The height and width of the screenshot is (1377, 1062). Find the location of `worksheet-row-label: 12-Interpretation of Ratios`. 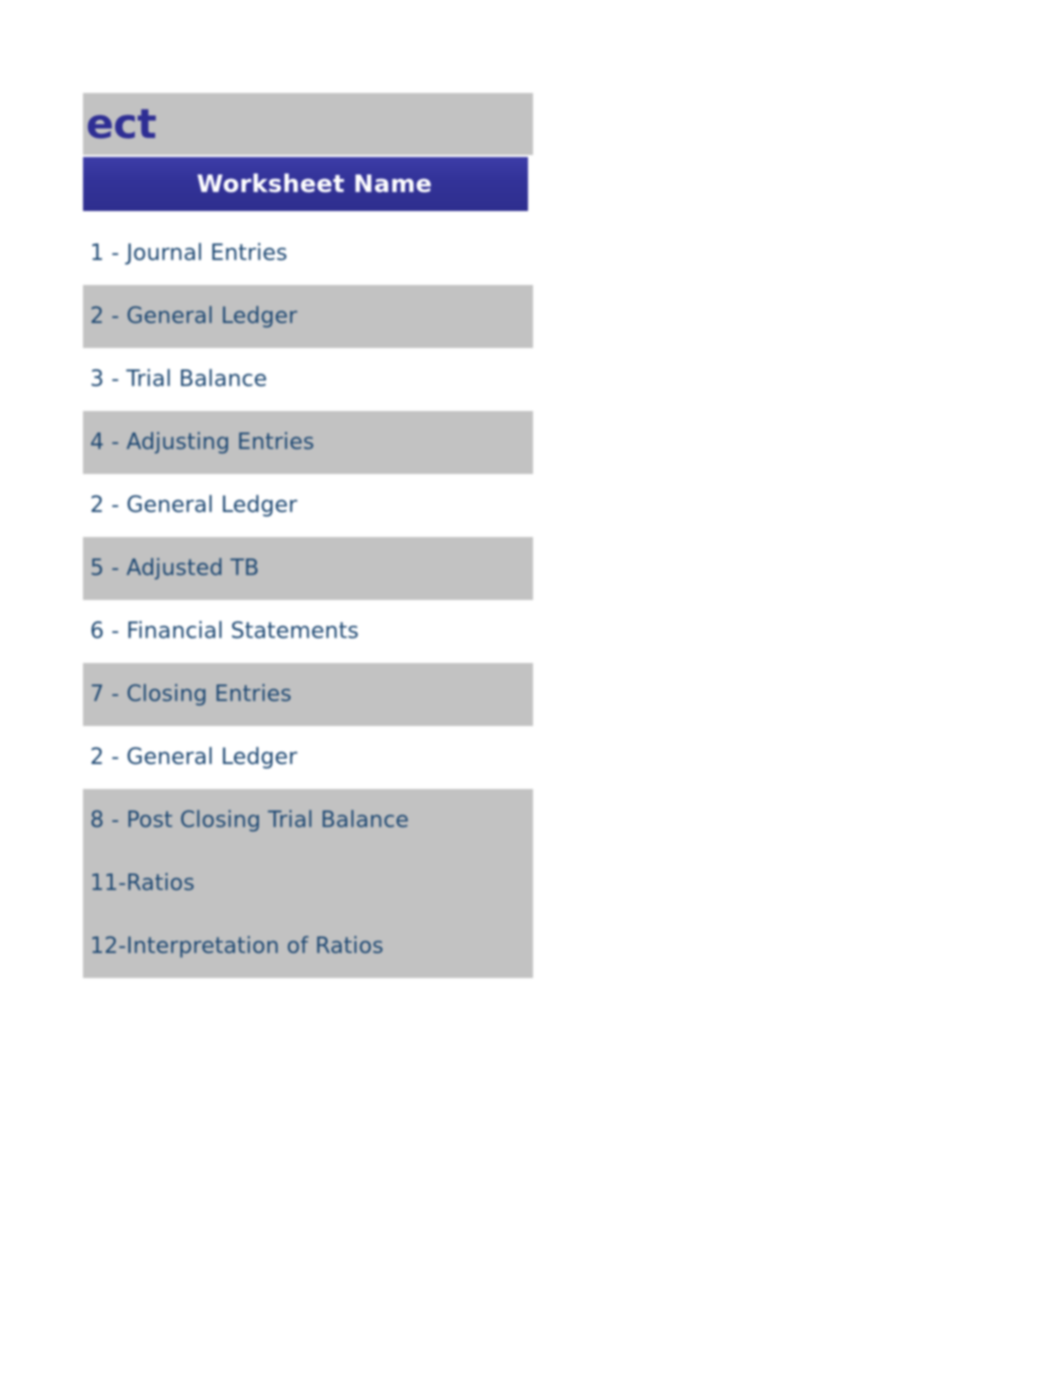

worksheet-row-label: 12-Interpretation of Ratios is located at coordinates (237, 946).